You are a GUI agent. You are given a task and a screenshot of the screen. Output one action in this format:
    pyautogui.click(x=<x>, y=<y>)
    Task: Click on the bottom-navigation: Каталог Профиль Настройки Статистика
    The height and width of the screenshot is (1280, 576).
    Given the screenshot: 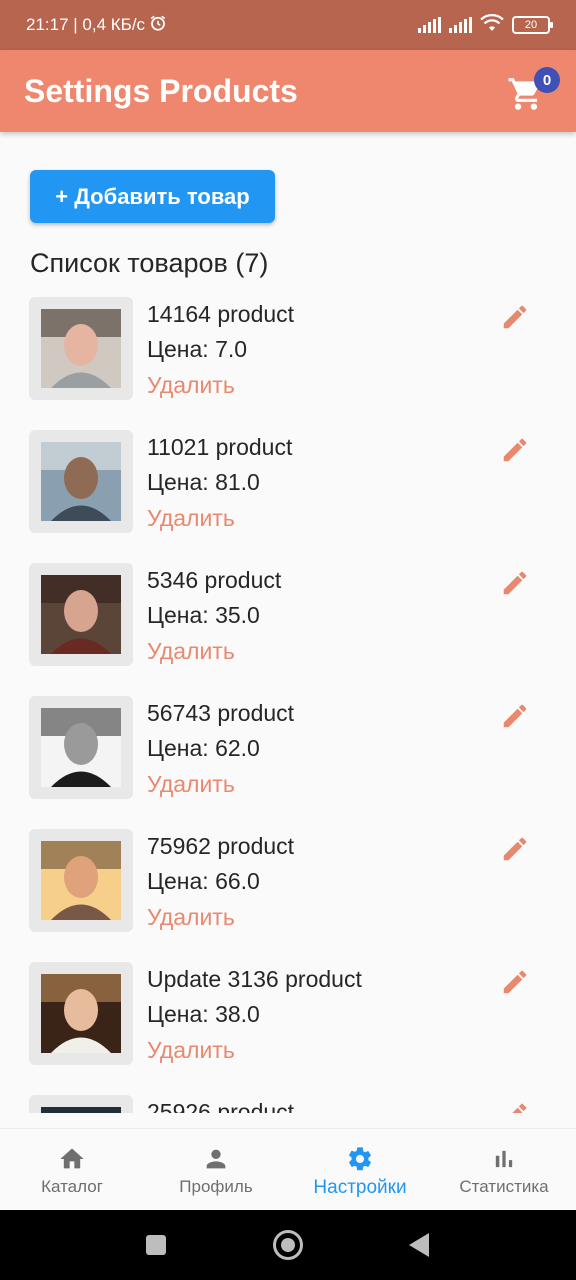 What is the action you would take?
    pyautogui.click(x=288, y=1169)
    